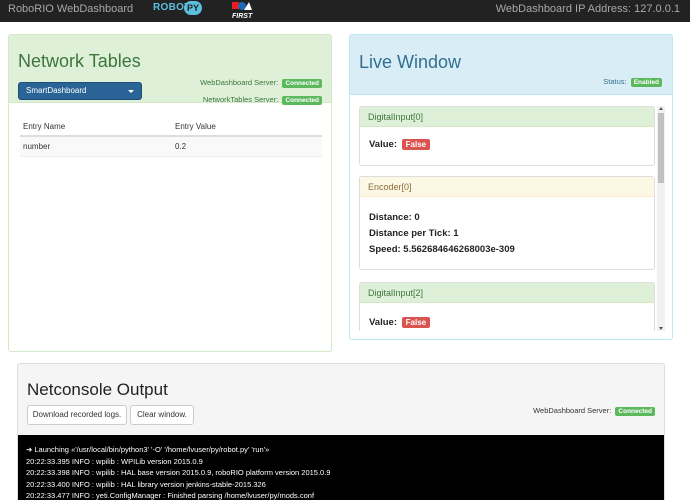 The width and height of the screenshot is (690, 500). Describe the element at coordinates (410, 62) in the screenshot. I see `live-window-title: Live Window` at that location.